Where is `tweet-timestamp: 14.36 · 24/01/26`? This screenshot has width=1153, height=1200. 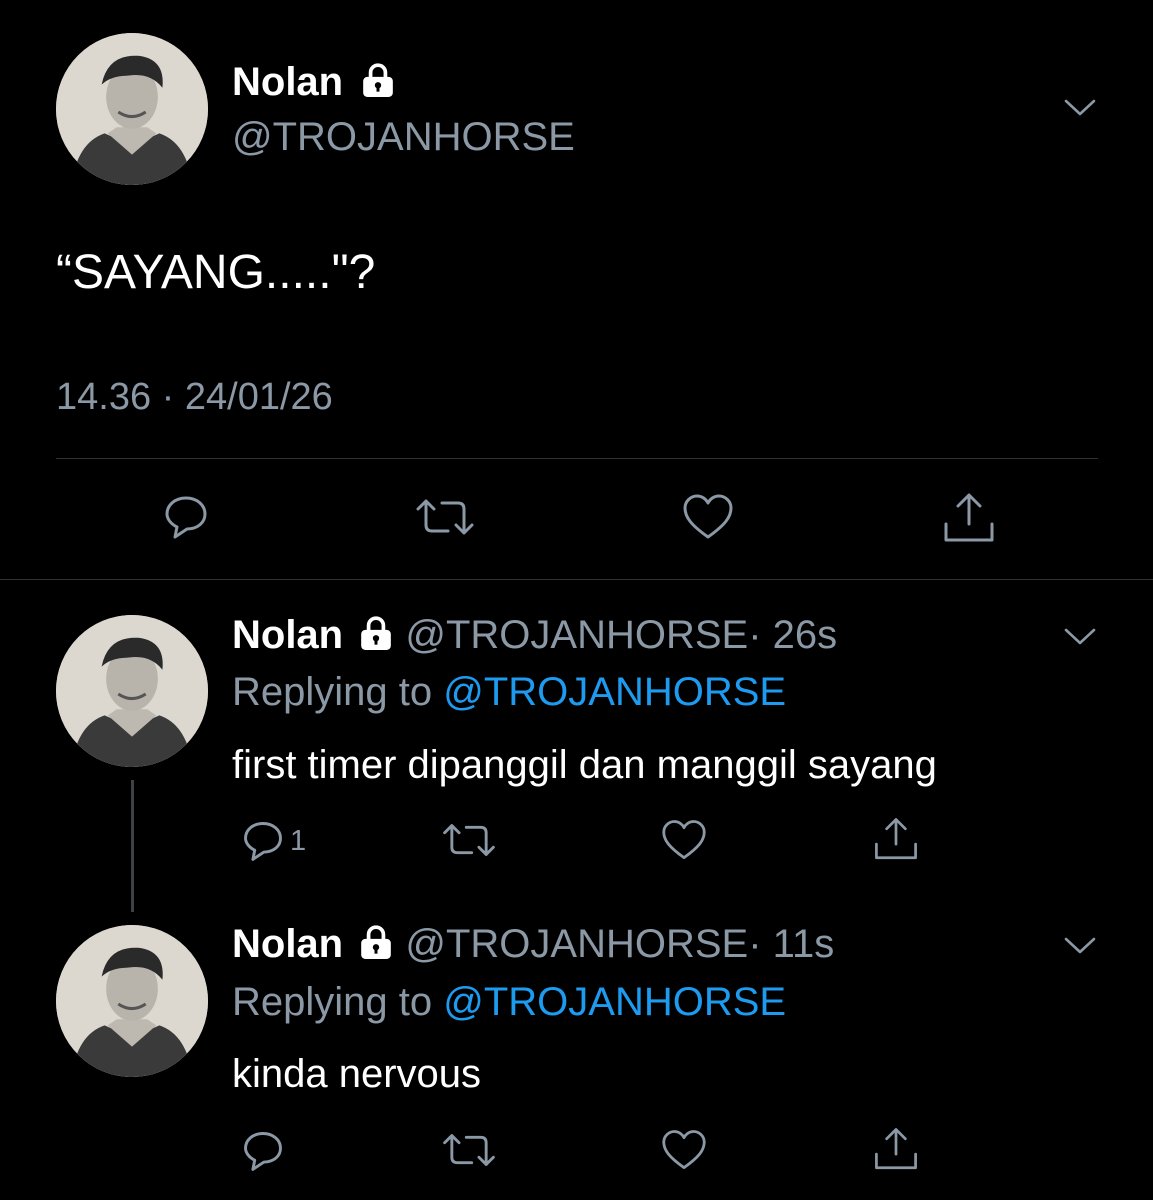 tweet-timestamp: 14.36 · 24/01/26 is located at coordinates (194, 397).